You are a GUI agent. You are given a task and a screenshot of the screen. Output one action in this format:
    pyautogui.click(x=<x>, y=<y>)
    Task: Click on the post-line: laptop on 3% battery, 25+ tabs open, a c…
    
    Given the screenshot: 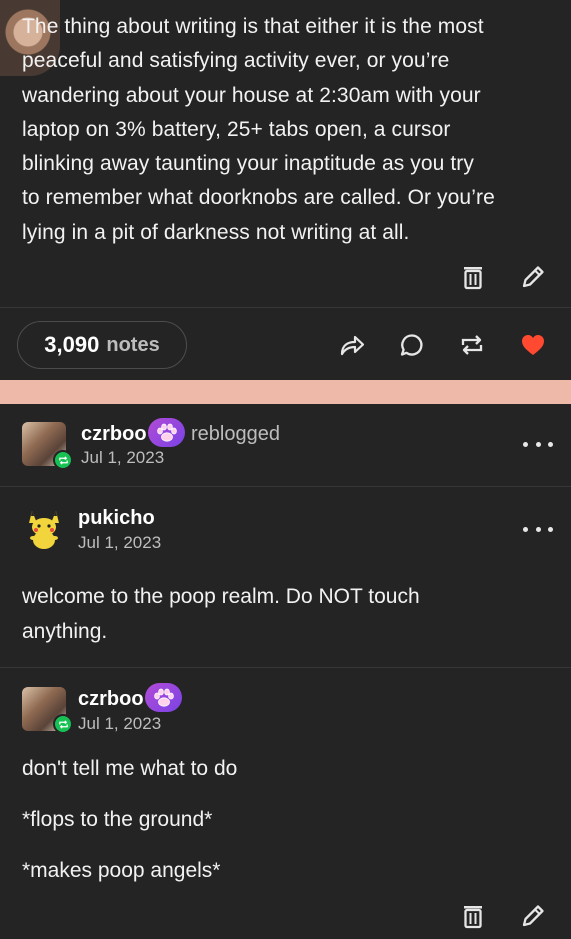 What is the action you would take?
    pyautogui.click(x=236, y=129)
    